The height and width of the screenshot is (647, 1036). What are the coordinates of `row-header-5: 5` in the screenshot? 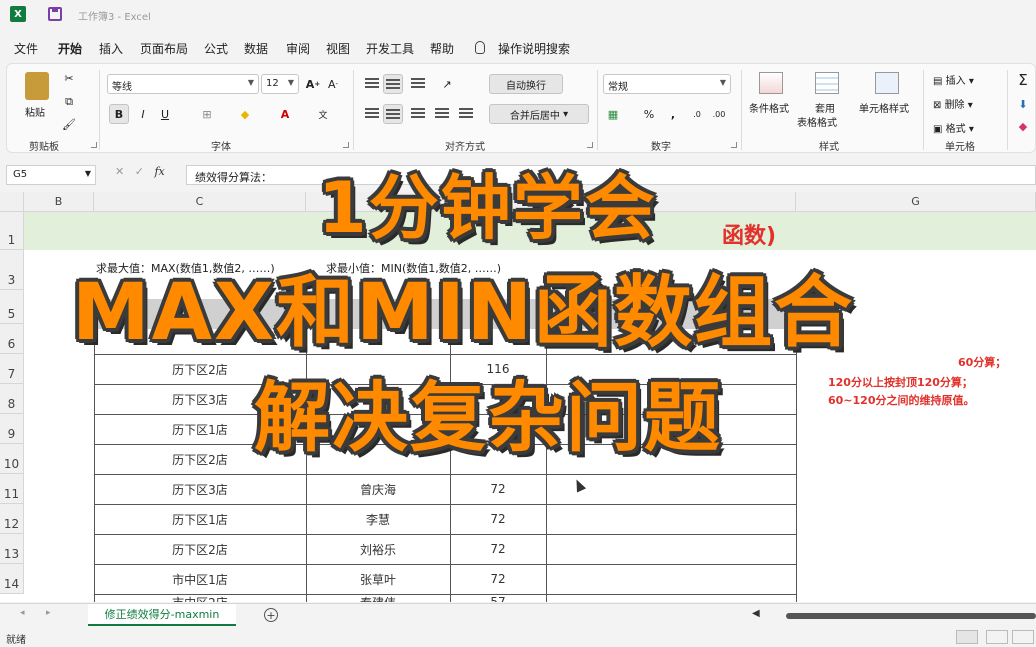 It's located at (12, 307).